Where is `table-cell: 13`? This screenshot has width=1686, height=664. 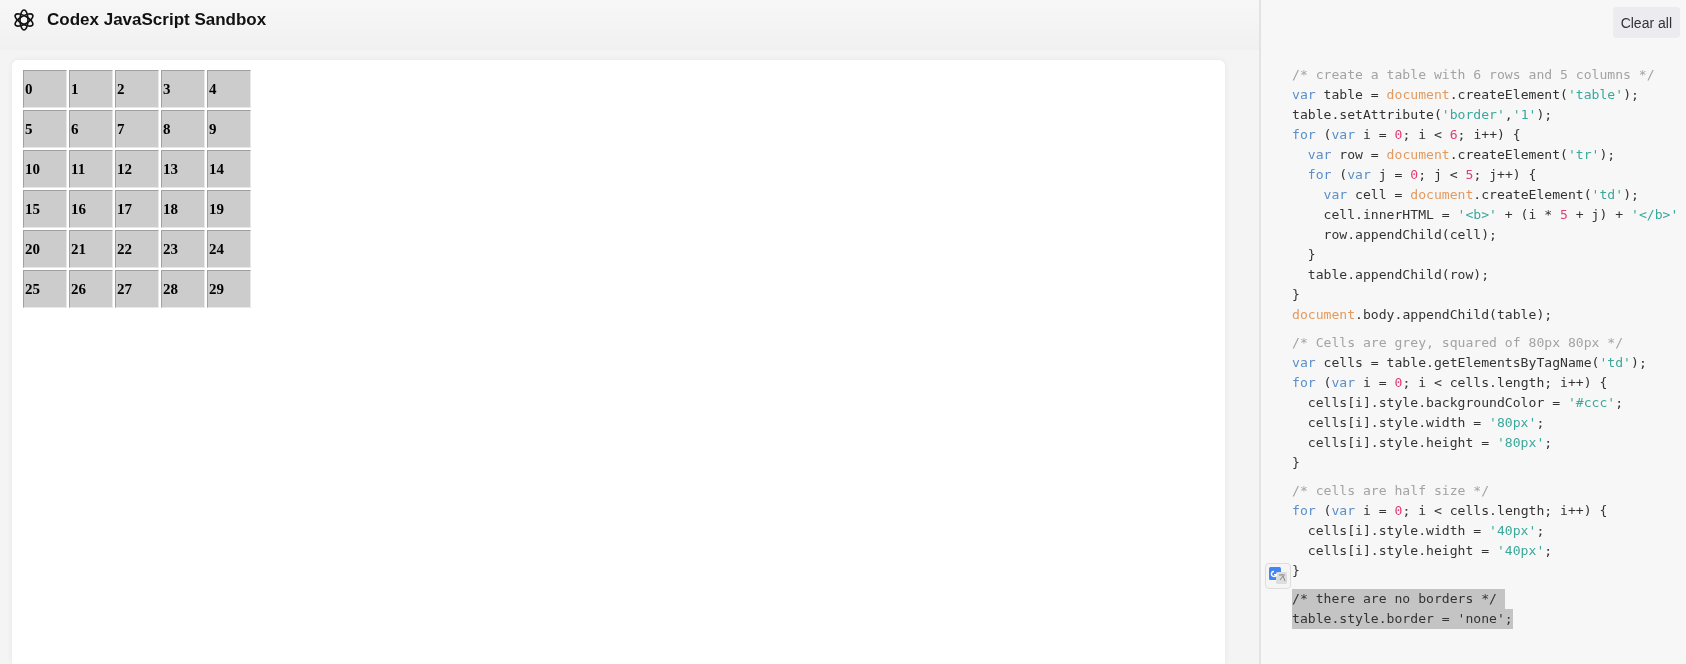 table-cell: 13 is located at coordinates (183, 169).